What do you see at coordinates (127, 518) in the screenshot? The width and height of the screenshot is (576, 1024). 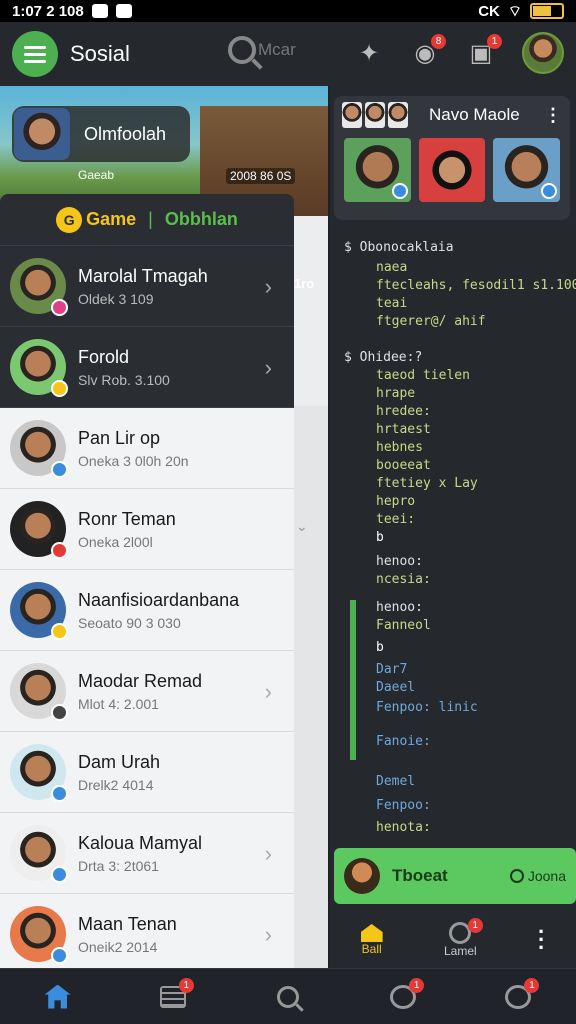 I see `contact-name: Ronr Teman` at bounding box center [127, 518].